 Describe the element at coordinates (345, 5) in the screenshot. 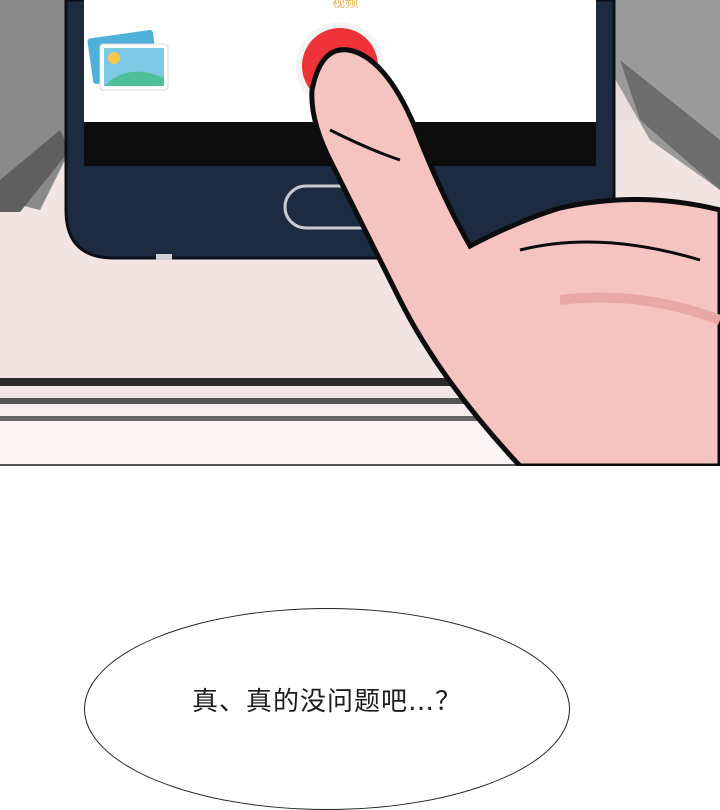

I see `video-mode-label: 视频` at that location.